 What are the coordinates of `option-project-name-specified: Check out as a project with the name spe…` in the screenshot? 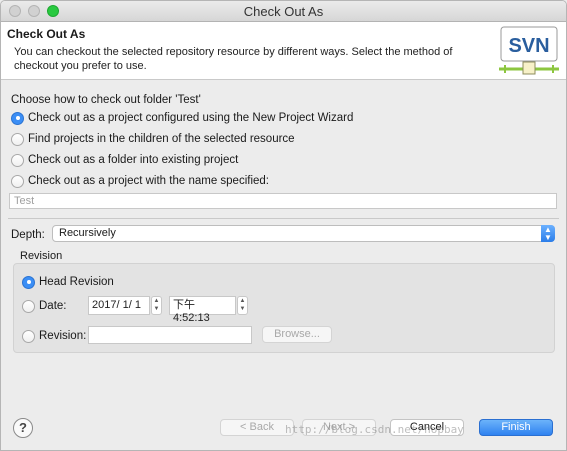 It's located at (140, 181).